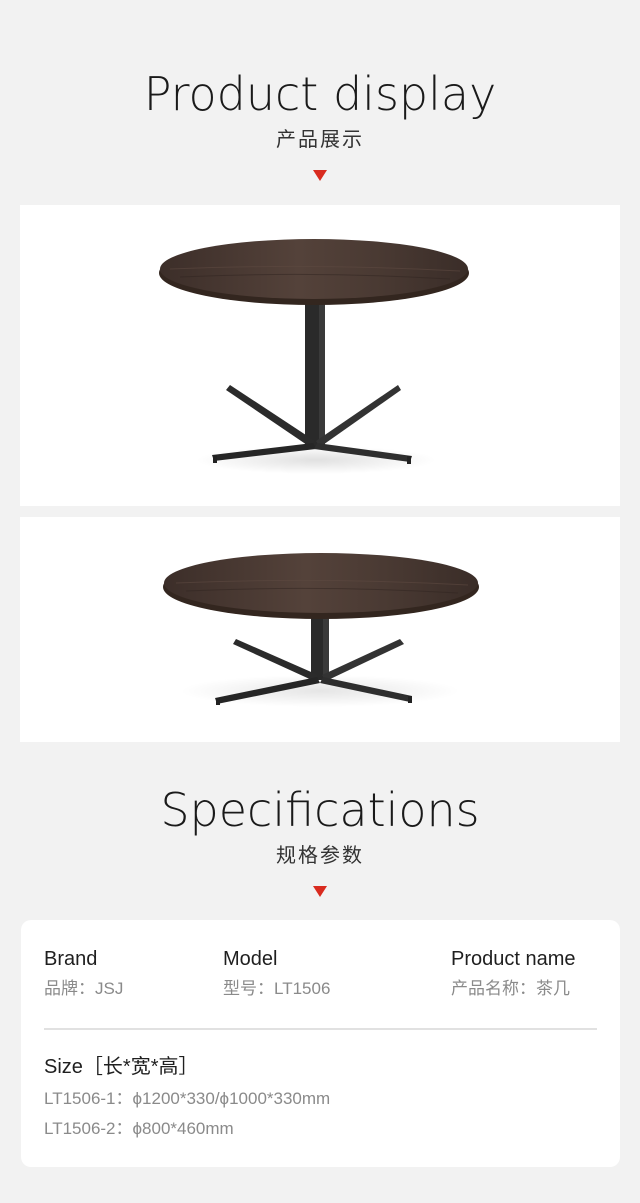 This screenshot has height=1203, width=640. I want to click on size-line-1: LT1506-1：ϕ1200*330/ϕ1000*330mm, so click(187, 1098).